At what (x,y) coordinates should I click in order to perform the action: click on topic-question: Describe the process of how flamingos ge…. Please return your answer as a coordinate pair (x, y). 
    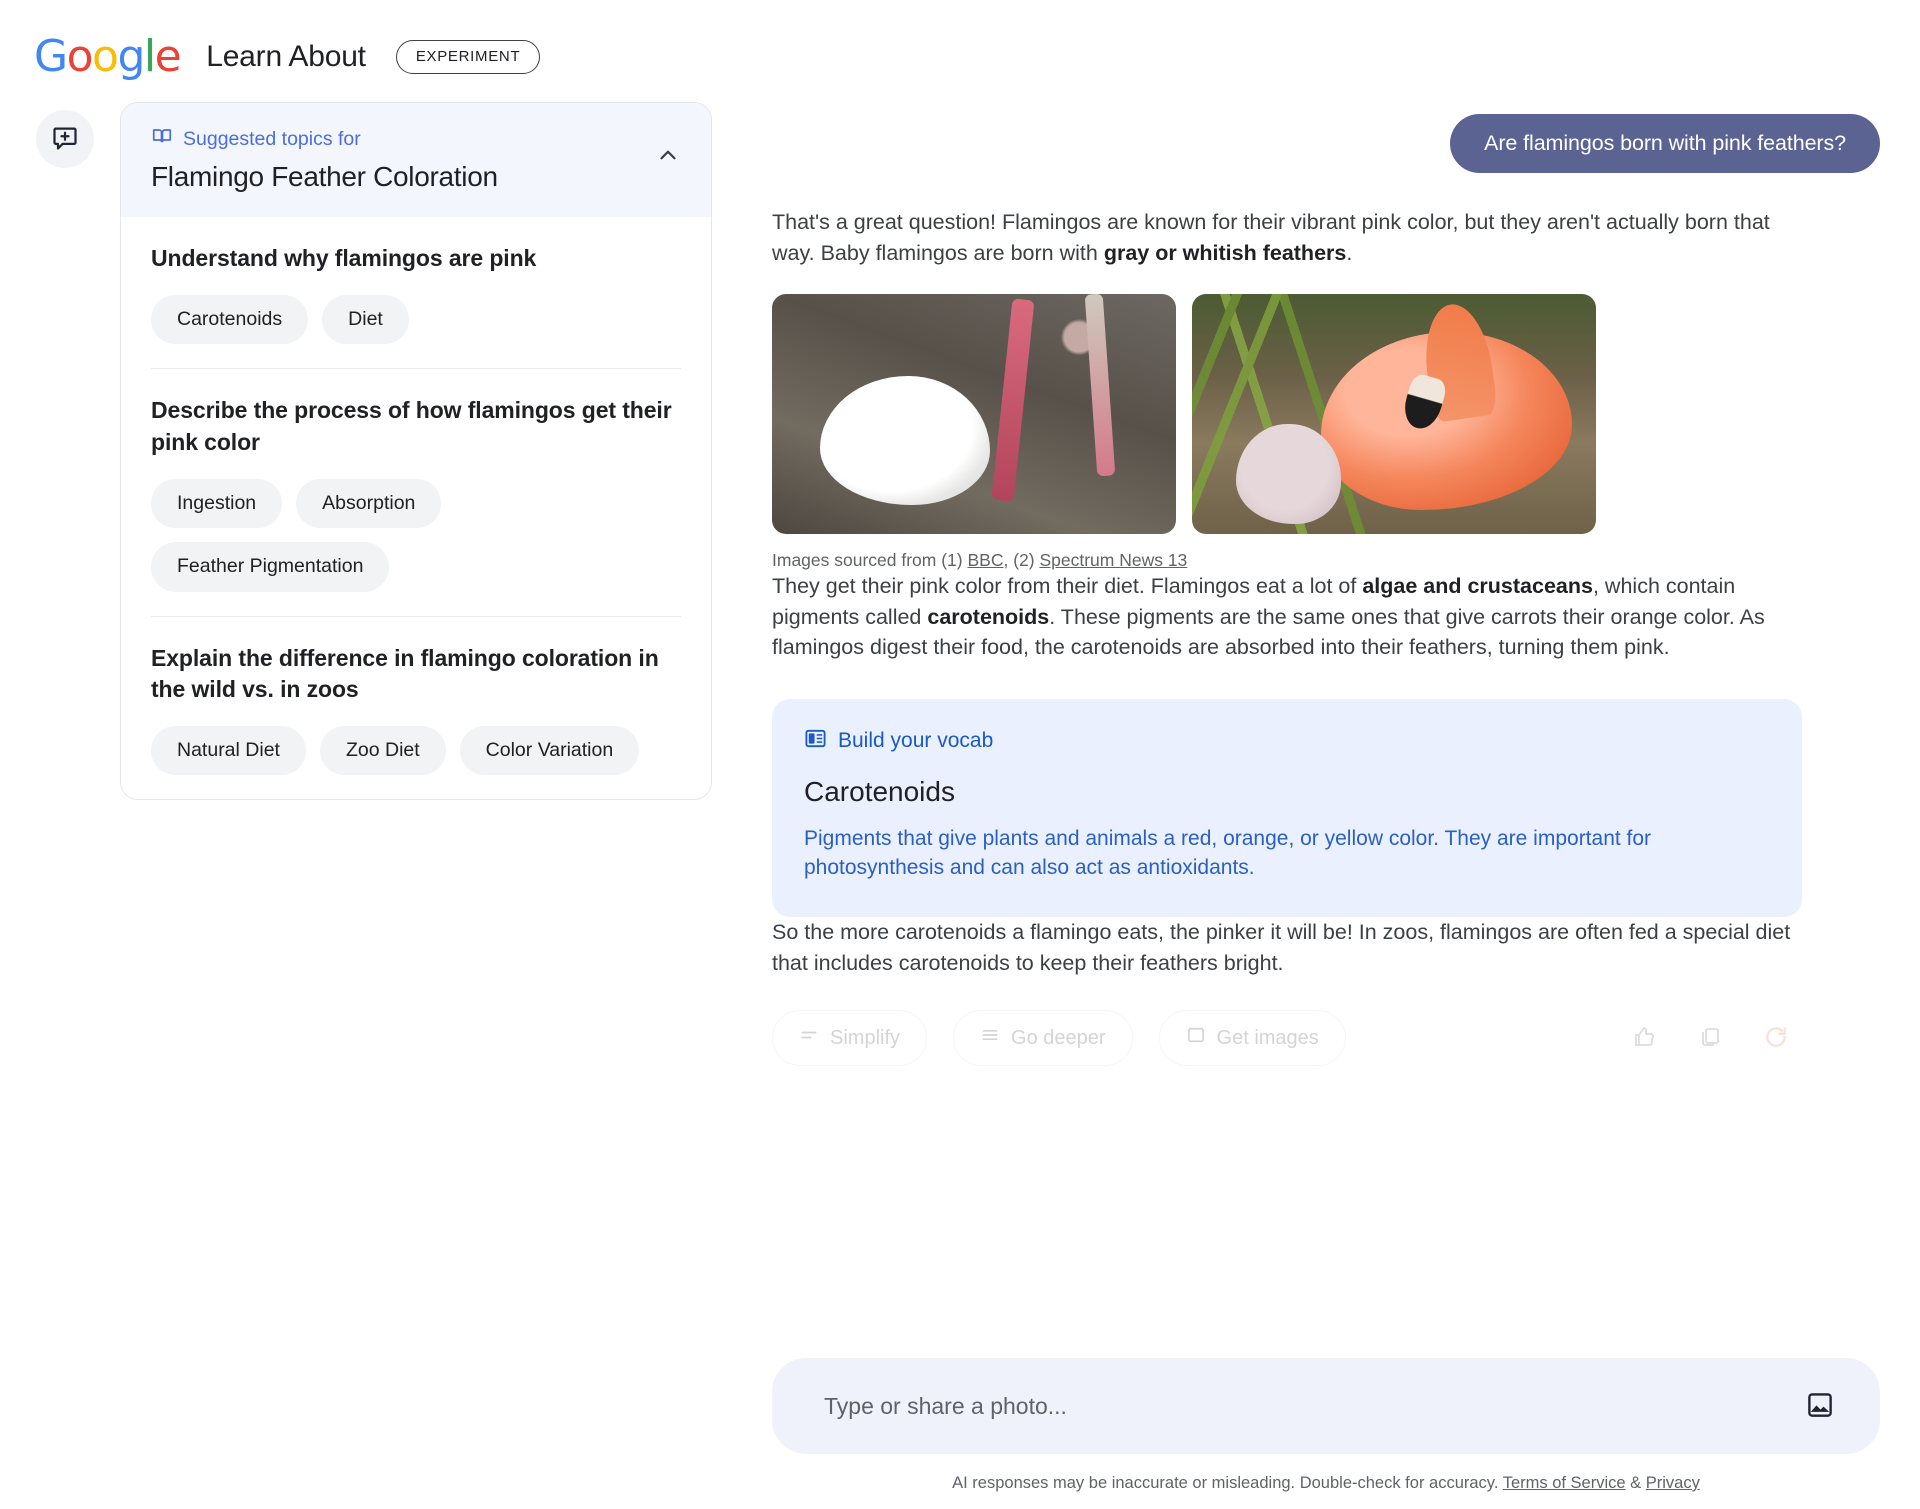
    Looking at the image, I should click on (411, 426).